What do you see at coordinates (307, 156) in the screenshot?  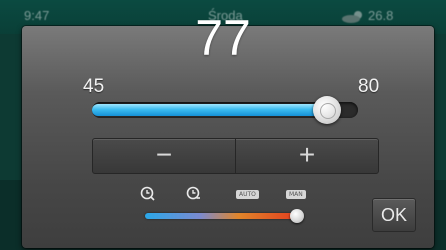 I see `increase-button: +` at bounding box center [307, 156].